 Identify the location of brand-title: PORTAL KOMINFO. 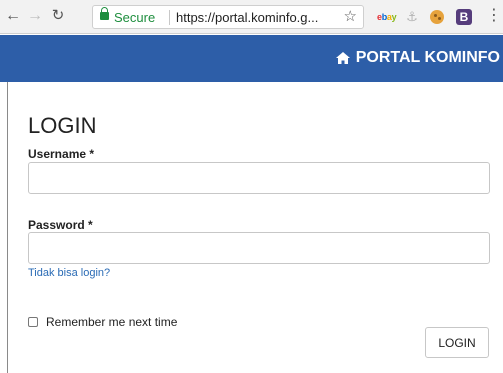
(427, 57).